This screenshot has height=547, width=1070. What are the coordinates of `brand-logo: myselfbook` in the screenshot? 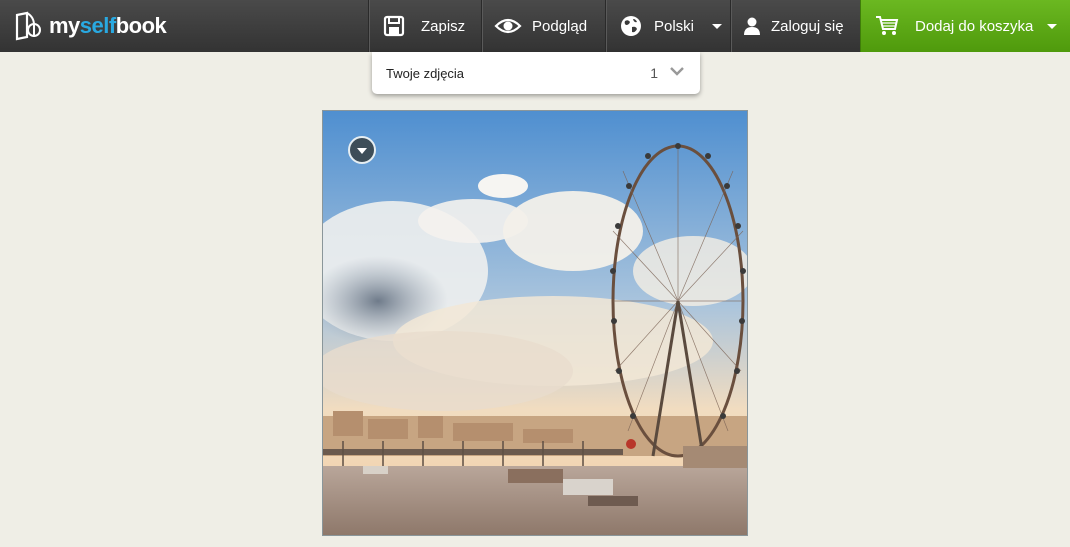 It's located at (184, 26).